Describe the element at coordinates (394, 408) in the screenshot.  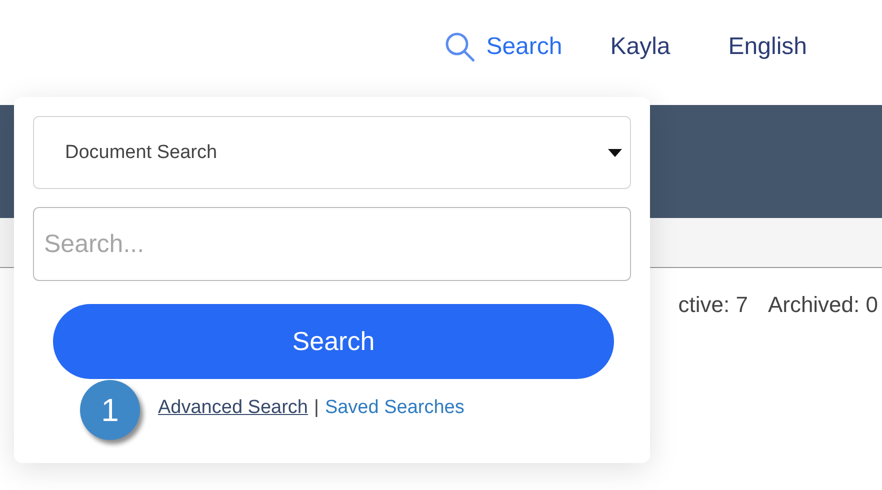
I see `popup-link: Saved Searches` at that location.